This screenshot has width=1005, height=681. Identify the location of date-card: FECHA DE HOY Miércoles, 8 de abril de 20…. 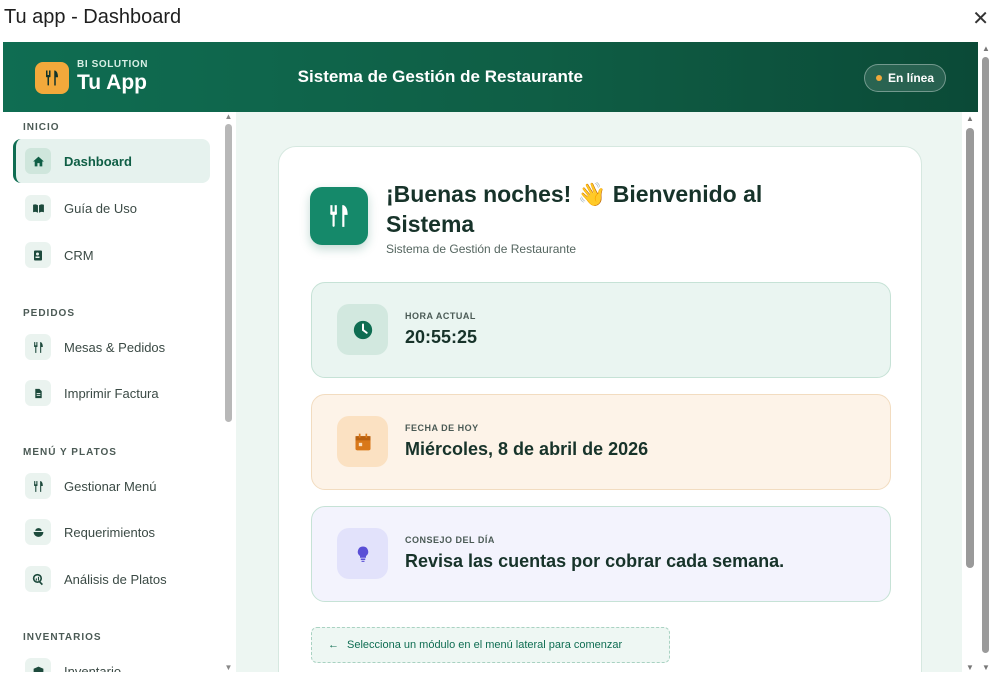
(601, 442).